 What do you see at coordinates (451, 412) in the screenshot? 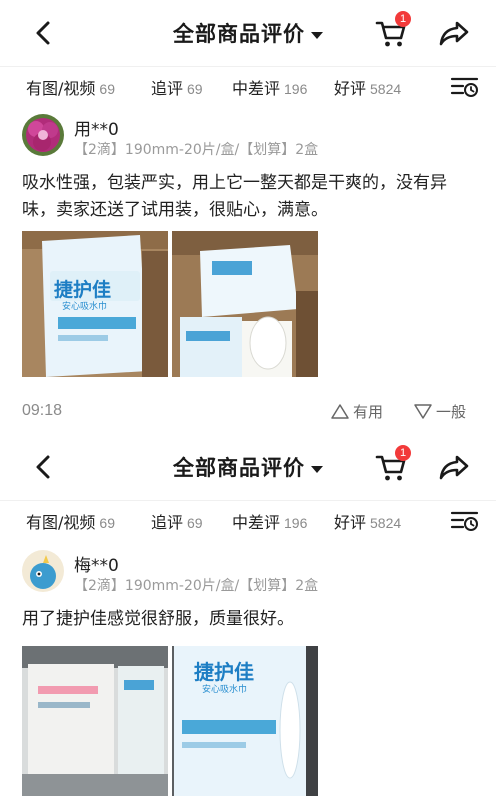
I see `normal-label: 一般` at bounding box center [451, 412].